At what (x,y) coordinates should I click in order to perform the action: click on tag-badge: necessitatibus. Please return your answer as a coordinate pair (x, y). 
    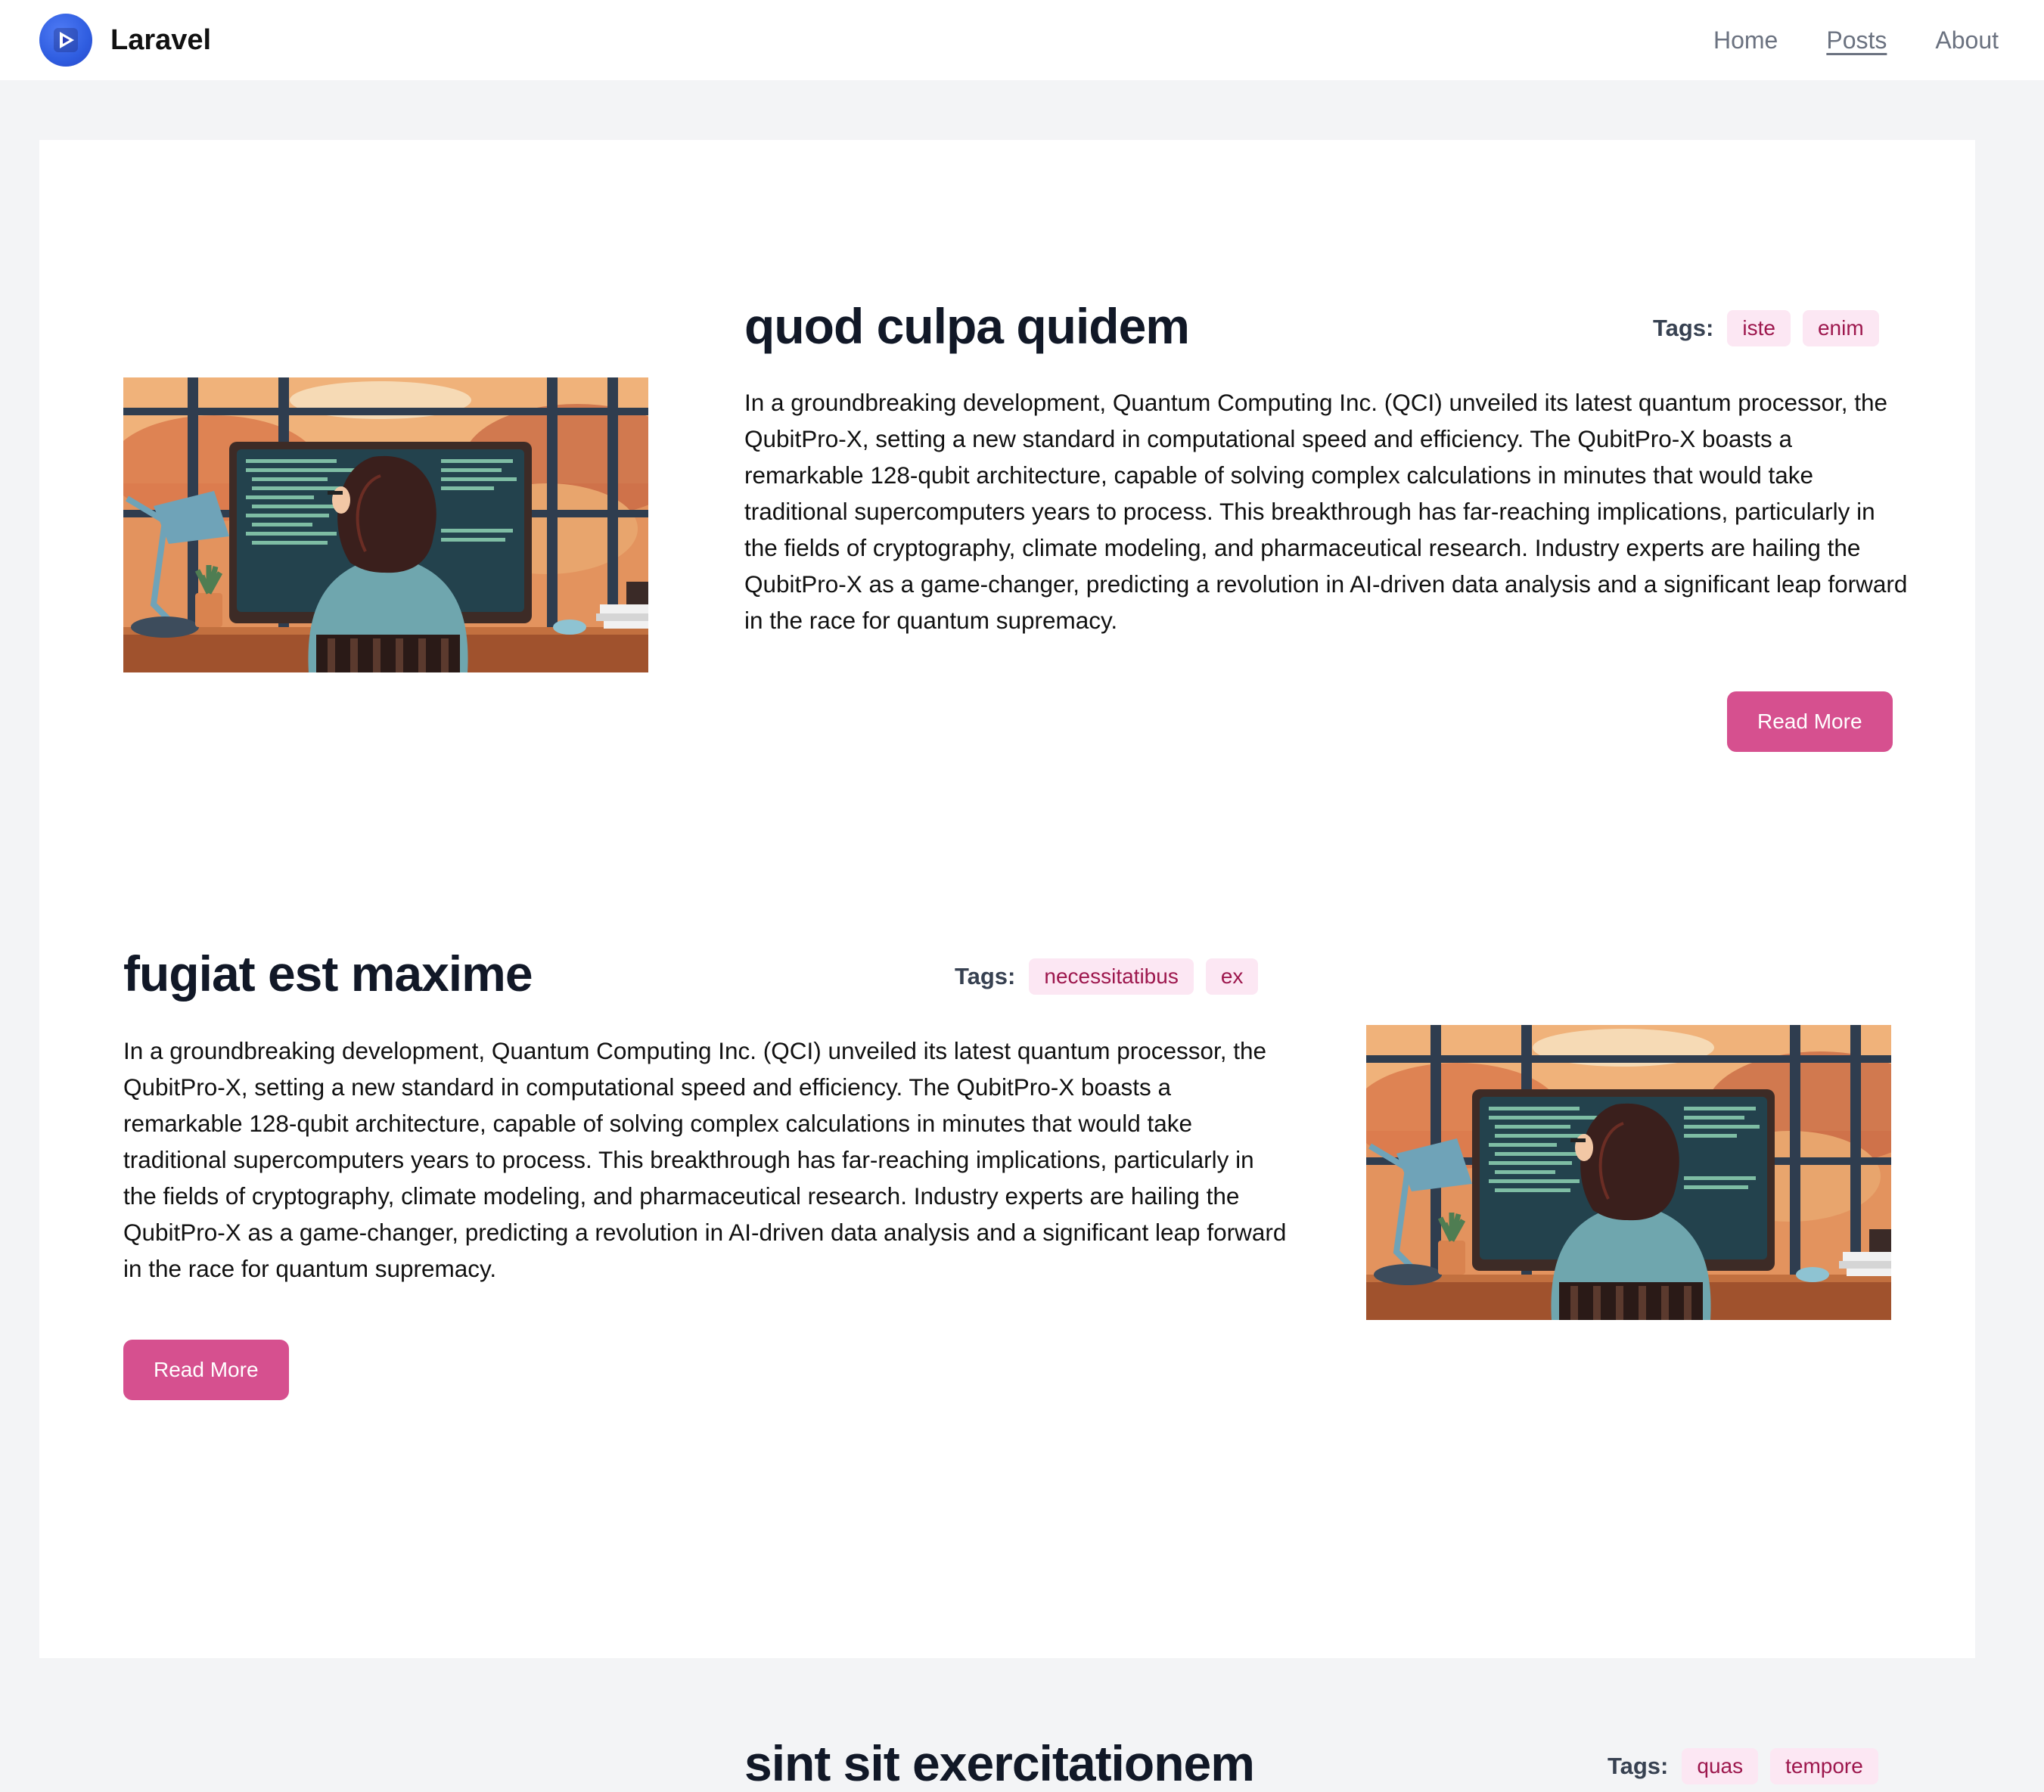
    Looking at the image, I should click on (1111, 976).